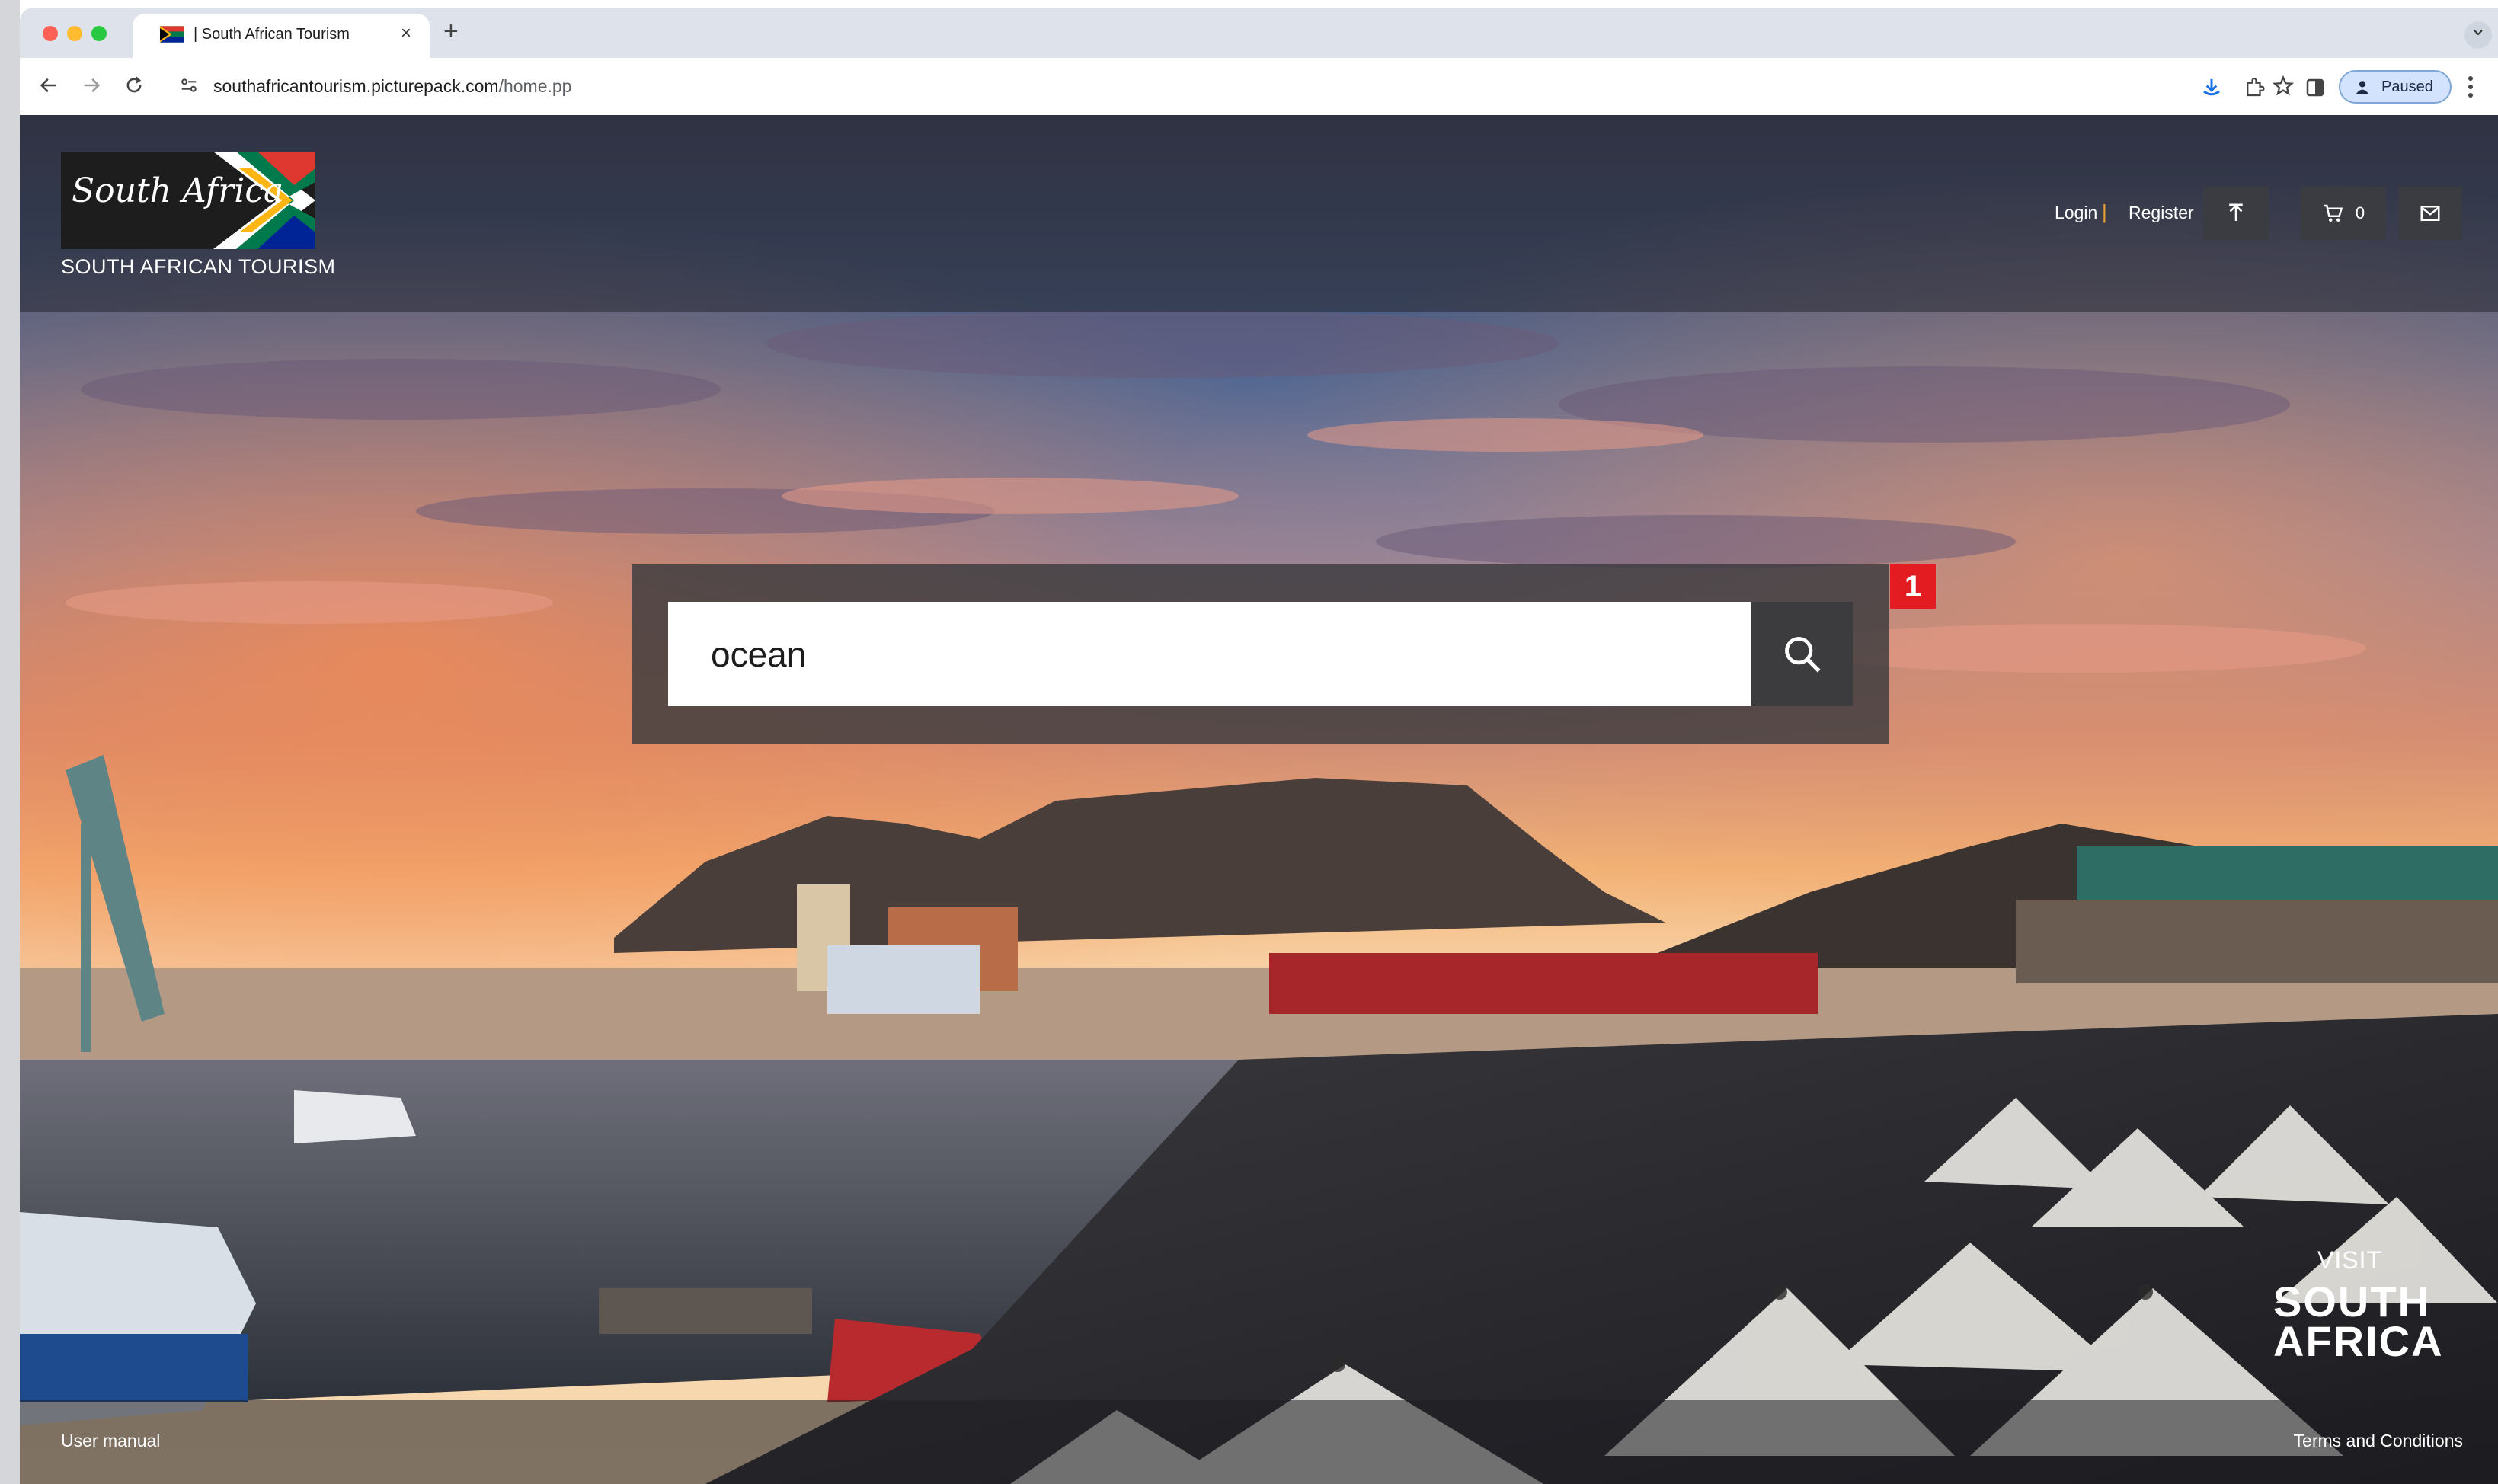 The height and width of the screenshot is (1484, 2498). I want to click on search-button, so click(1802, 654).